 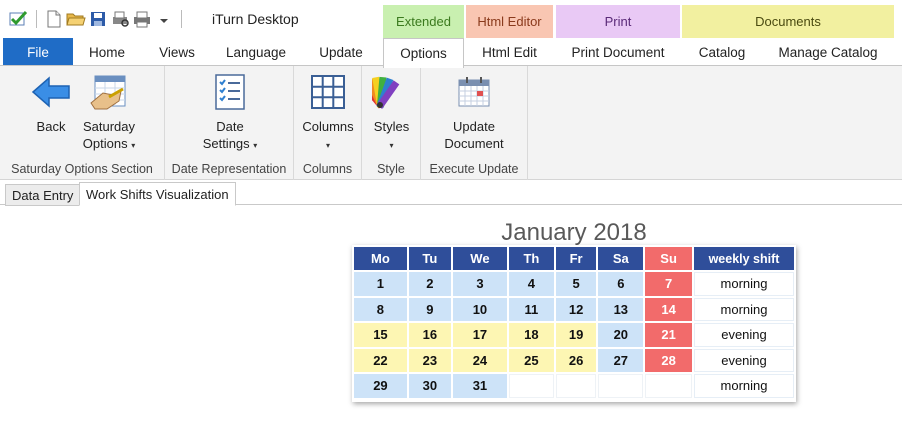 I want to click on dropdown-arrow-icon, so click(x=164, y=19).